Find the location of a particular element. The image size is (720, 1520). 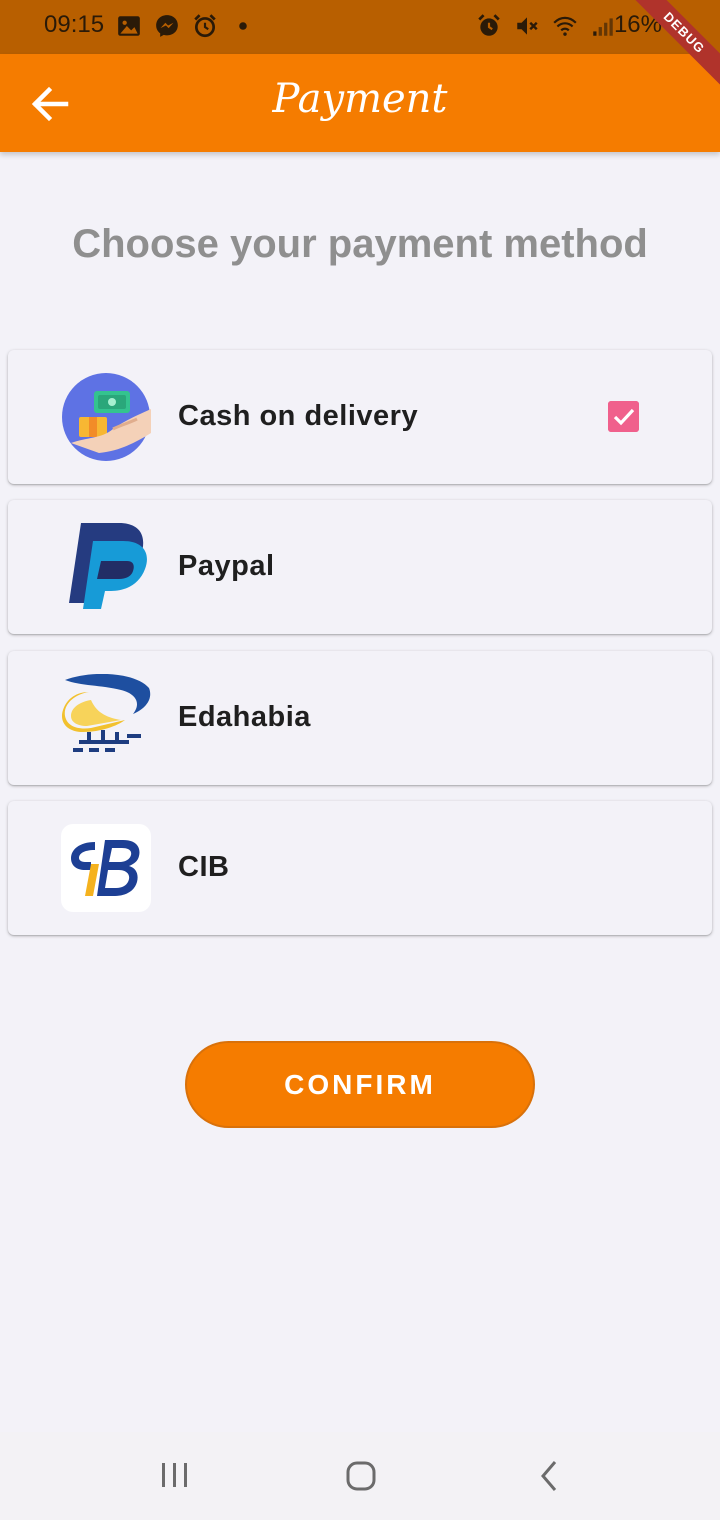

home-icon is located at coordinates (361, 1476).